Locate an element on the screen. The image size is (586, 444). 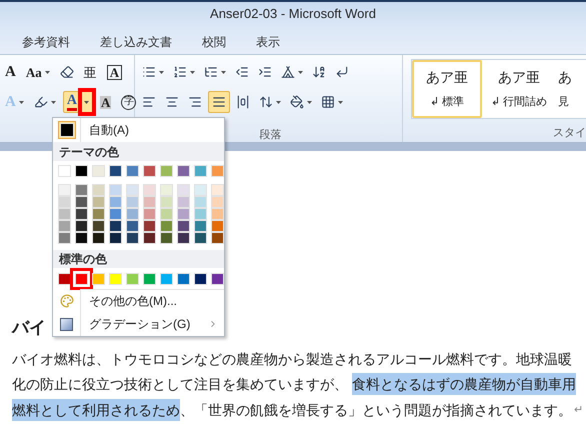
group-label: 段落 is located at coordinates (271, 135).